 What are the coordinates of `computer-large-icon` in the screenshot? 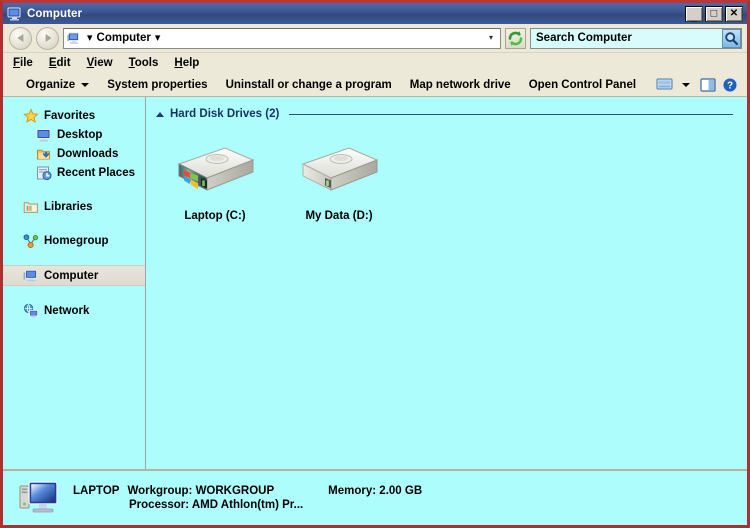 It's located at (39, 498).